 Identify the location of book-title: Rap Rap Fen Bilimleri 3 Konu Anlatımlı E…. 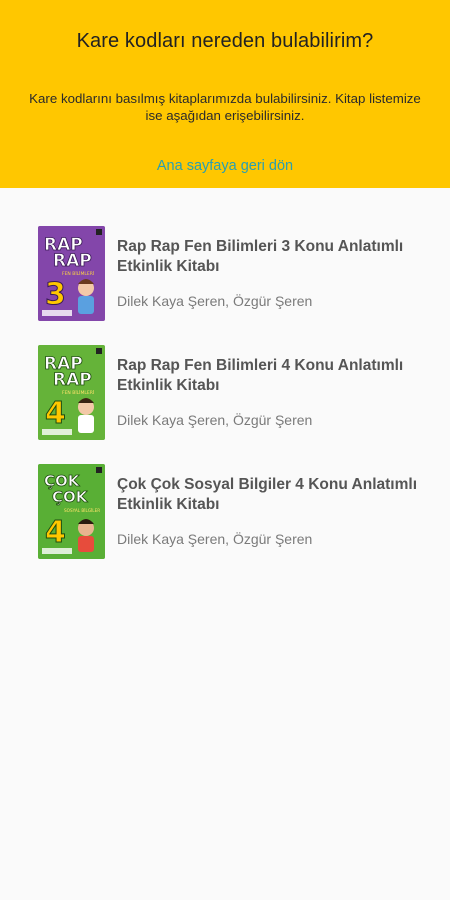
(260, 256).